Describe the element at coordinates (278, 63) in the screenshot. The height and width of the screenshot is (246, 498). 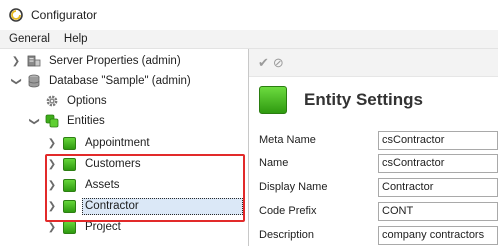
I see `cancel-icon: ⊘` at that location.